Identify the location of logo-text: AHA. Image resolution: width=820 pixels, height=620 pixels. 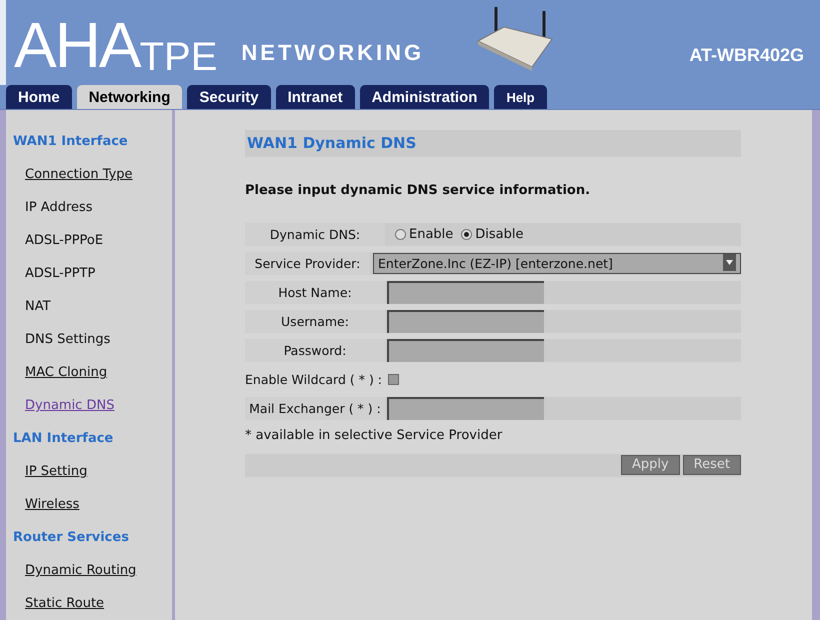
(77, 45).